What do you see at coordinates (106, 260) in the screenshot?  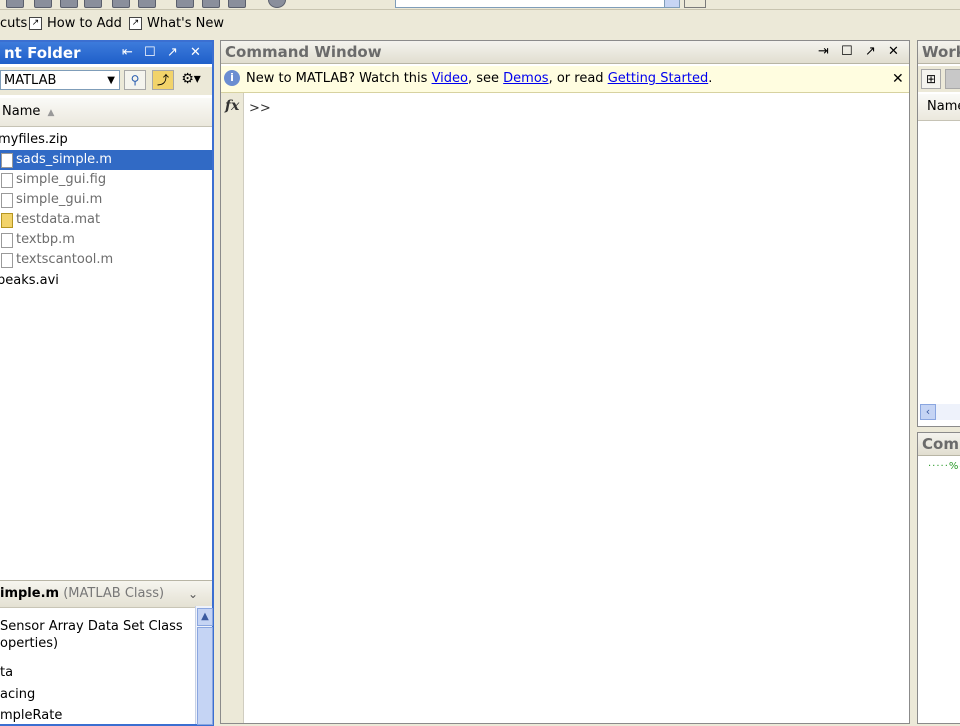 I see `list-item: textscantool.m` at bounding box center [106, 260].